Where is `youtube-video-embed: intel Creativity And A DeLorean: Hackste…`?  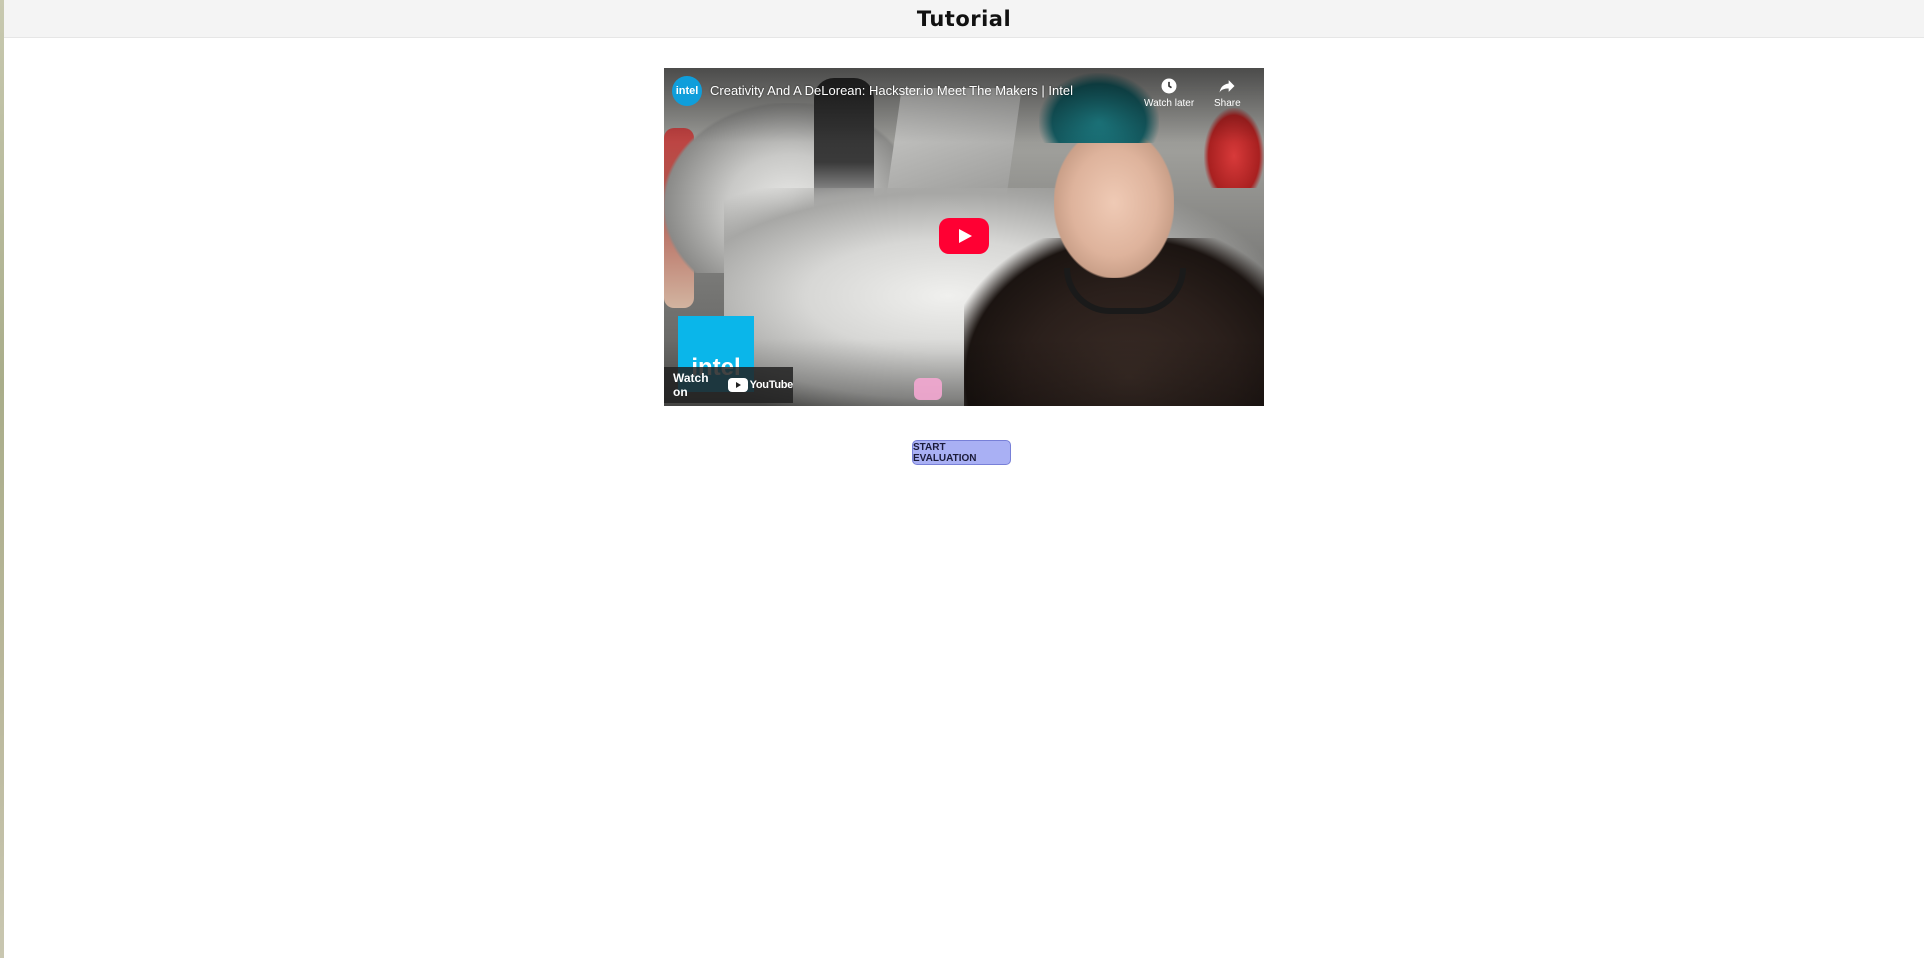 youtube-video-embed: intel Creativity And A DeLorean: Hackste… is located at coordinates (964, 237).